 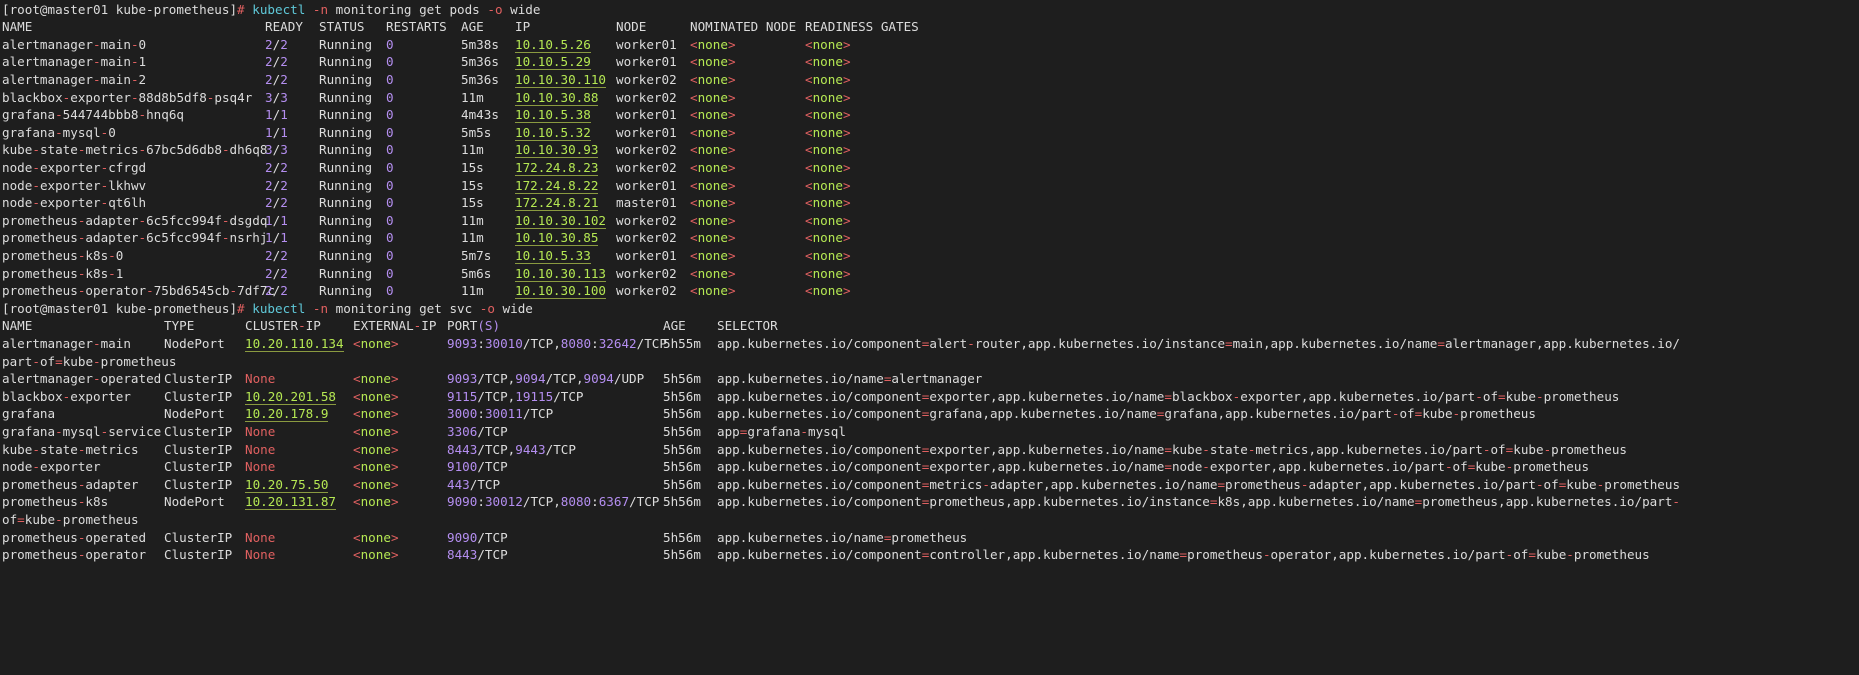 I want to click on pod-nominated-node: <none>, so click(x=713, y=291).